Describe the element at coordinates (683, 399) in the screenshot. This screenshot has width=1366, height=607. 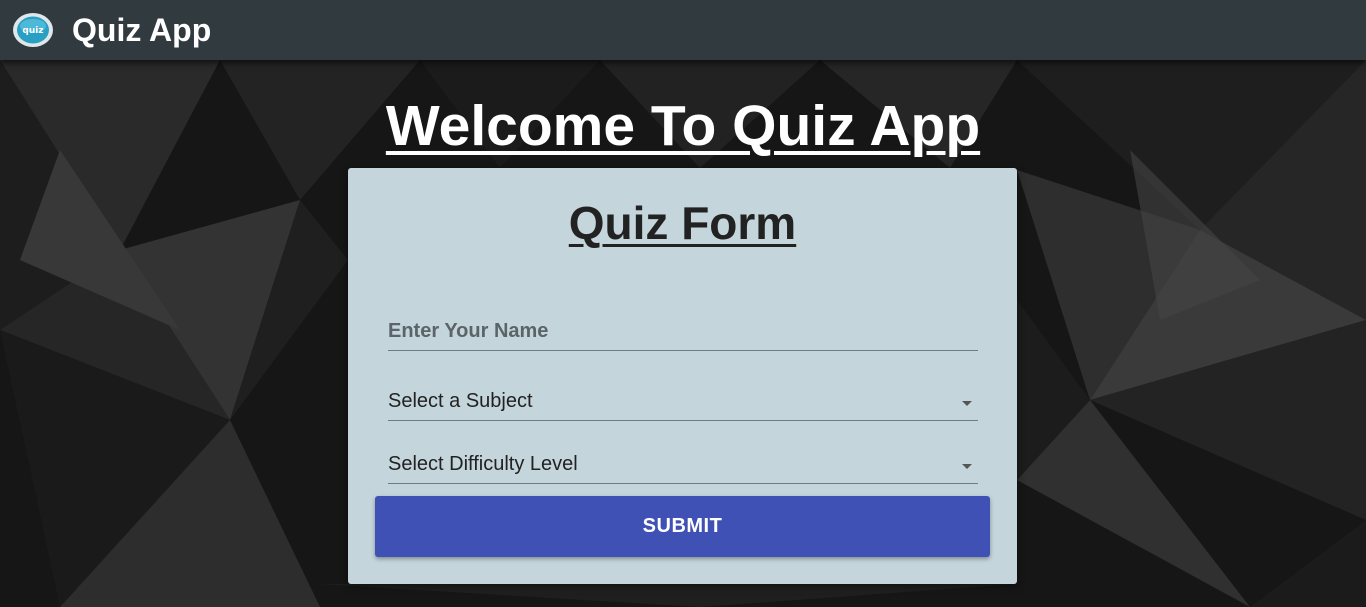
I see `subject-select: Select a Subject` at that location.